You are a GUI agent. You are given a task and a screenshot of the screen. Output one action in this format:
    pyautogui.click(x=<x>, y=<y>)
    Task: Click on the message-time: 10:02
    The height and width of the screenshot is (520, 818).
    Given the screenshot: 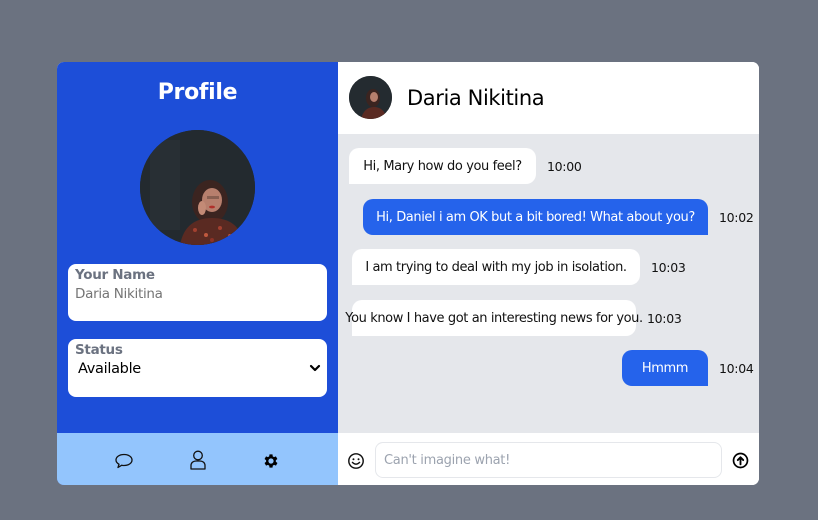 What is the action you would take?
    pyautogui.click(x=736, y=217)
    